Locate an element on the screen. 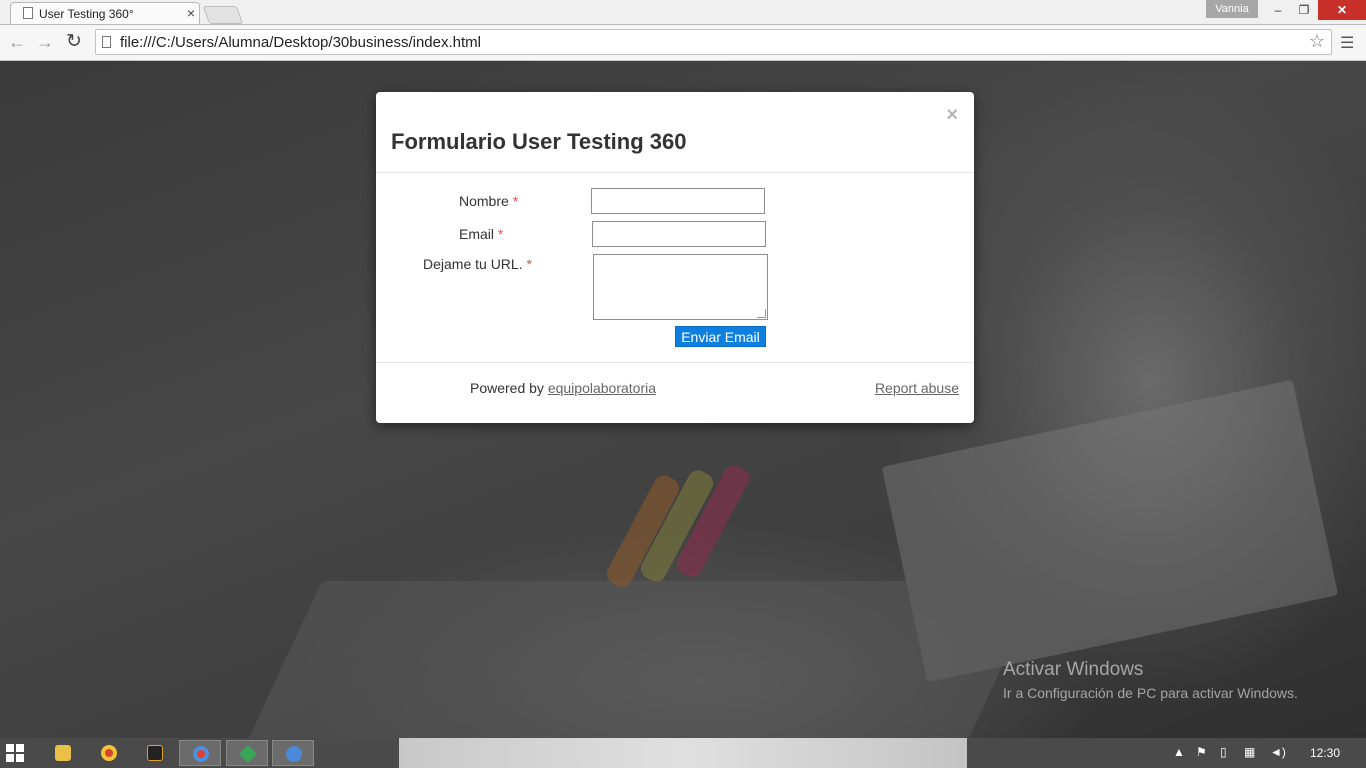 The image size is (1366, 768). bookmark-star-icon: ☆ is located at coordinates (1317, 41).